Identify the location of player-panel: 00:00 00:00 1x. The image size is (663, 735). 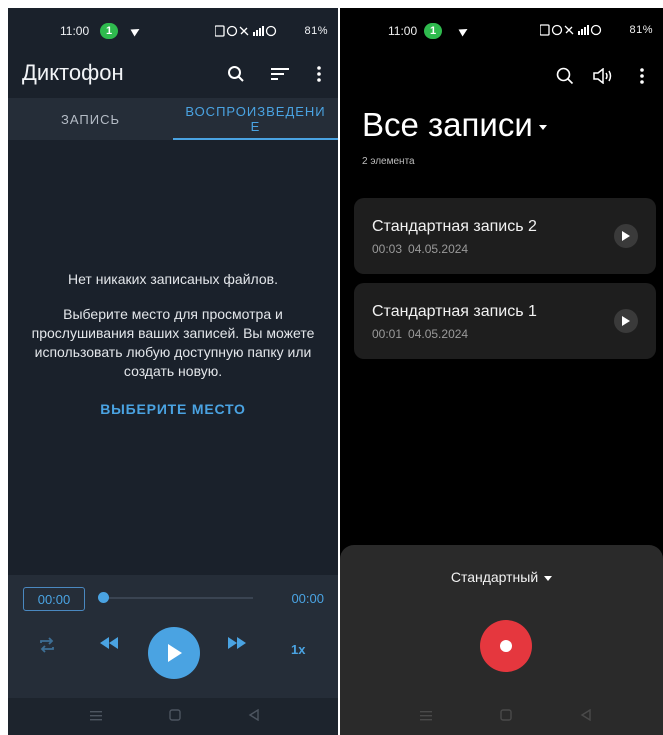
(173, 636).